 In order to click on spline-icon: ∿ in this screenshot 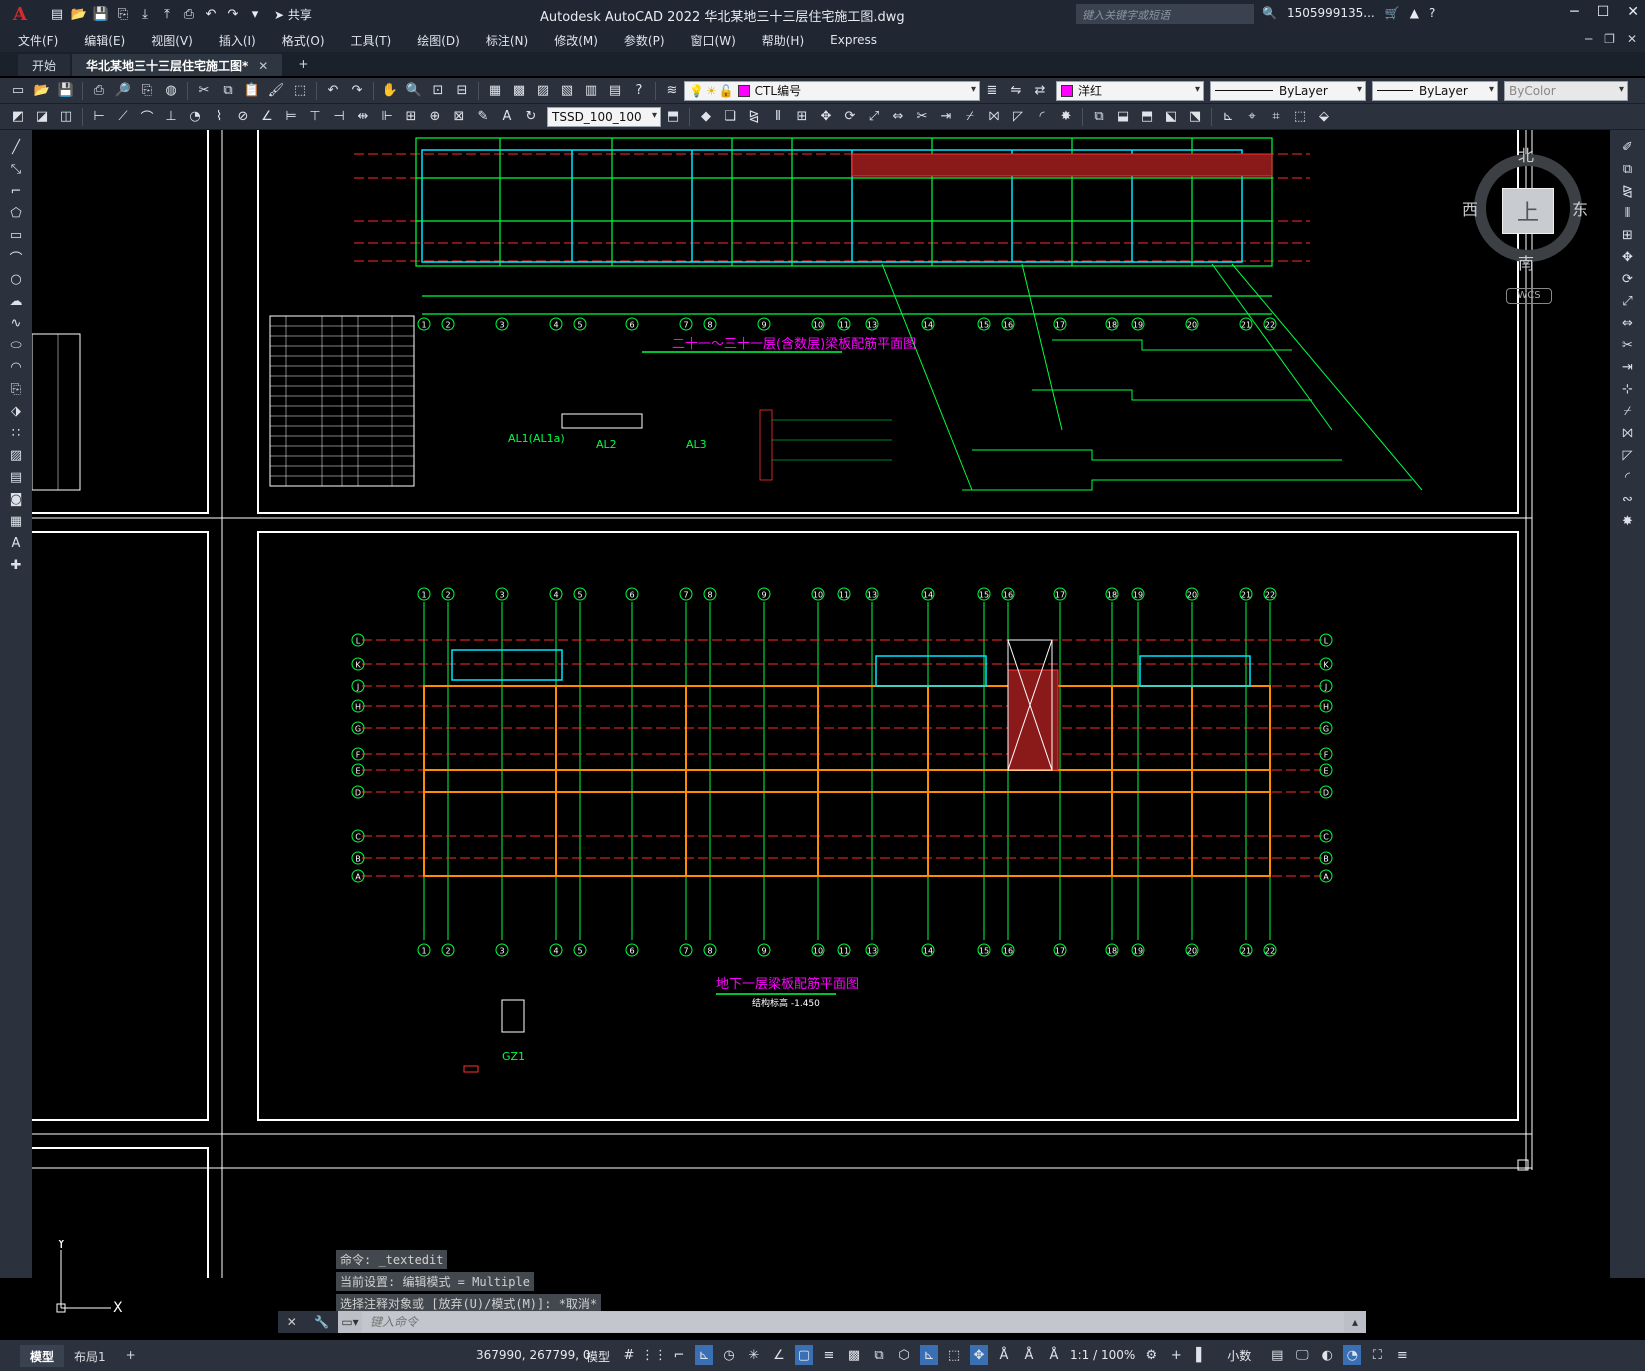, I will do `click(16, 323)`.